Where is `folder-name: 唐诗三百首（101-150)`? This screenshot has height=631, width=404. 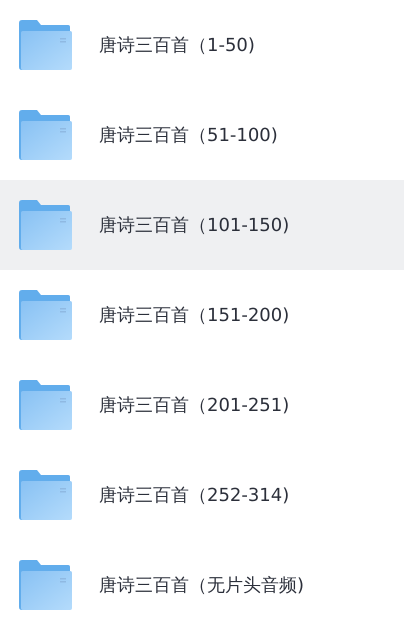
folder-name: 唐诗三百首（101-150) is located at coordinates (194, 225).